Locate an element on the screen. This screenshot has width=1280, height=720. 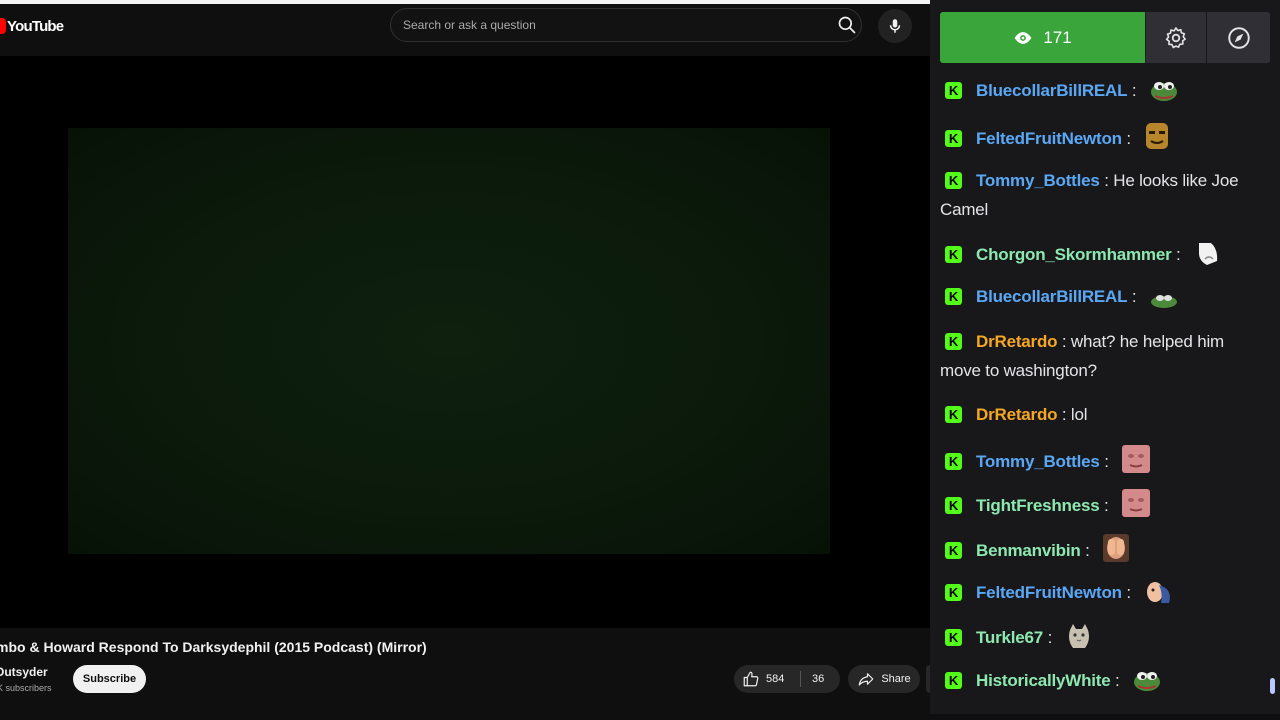
chat-input-edge is located at coordinates (1105, 717).